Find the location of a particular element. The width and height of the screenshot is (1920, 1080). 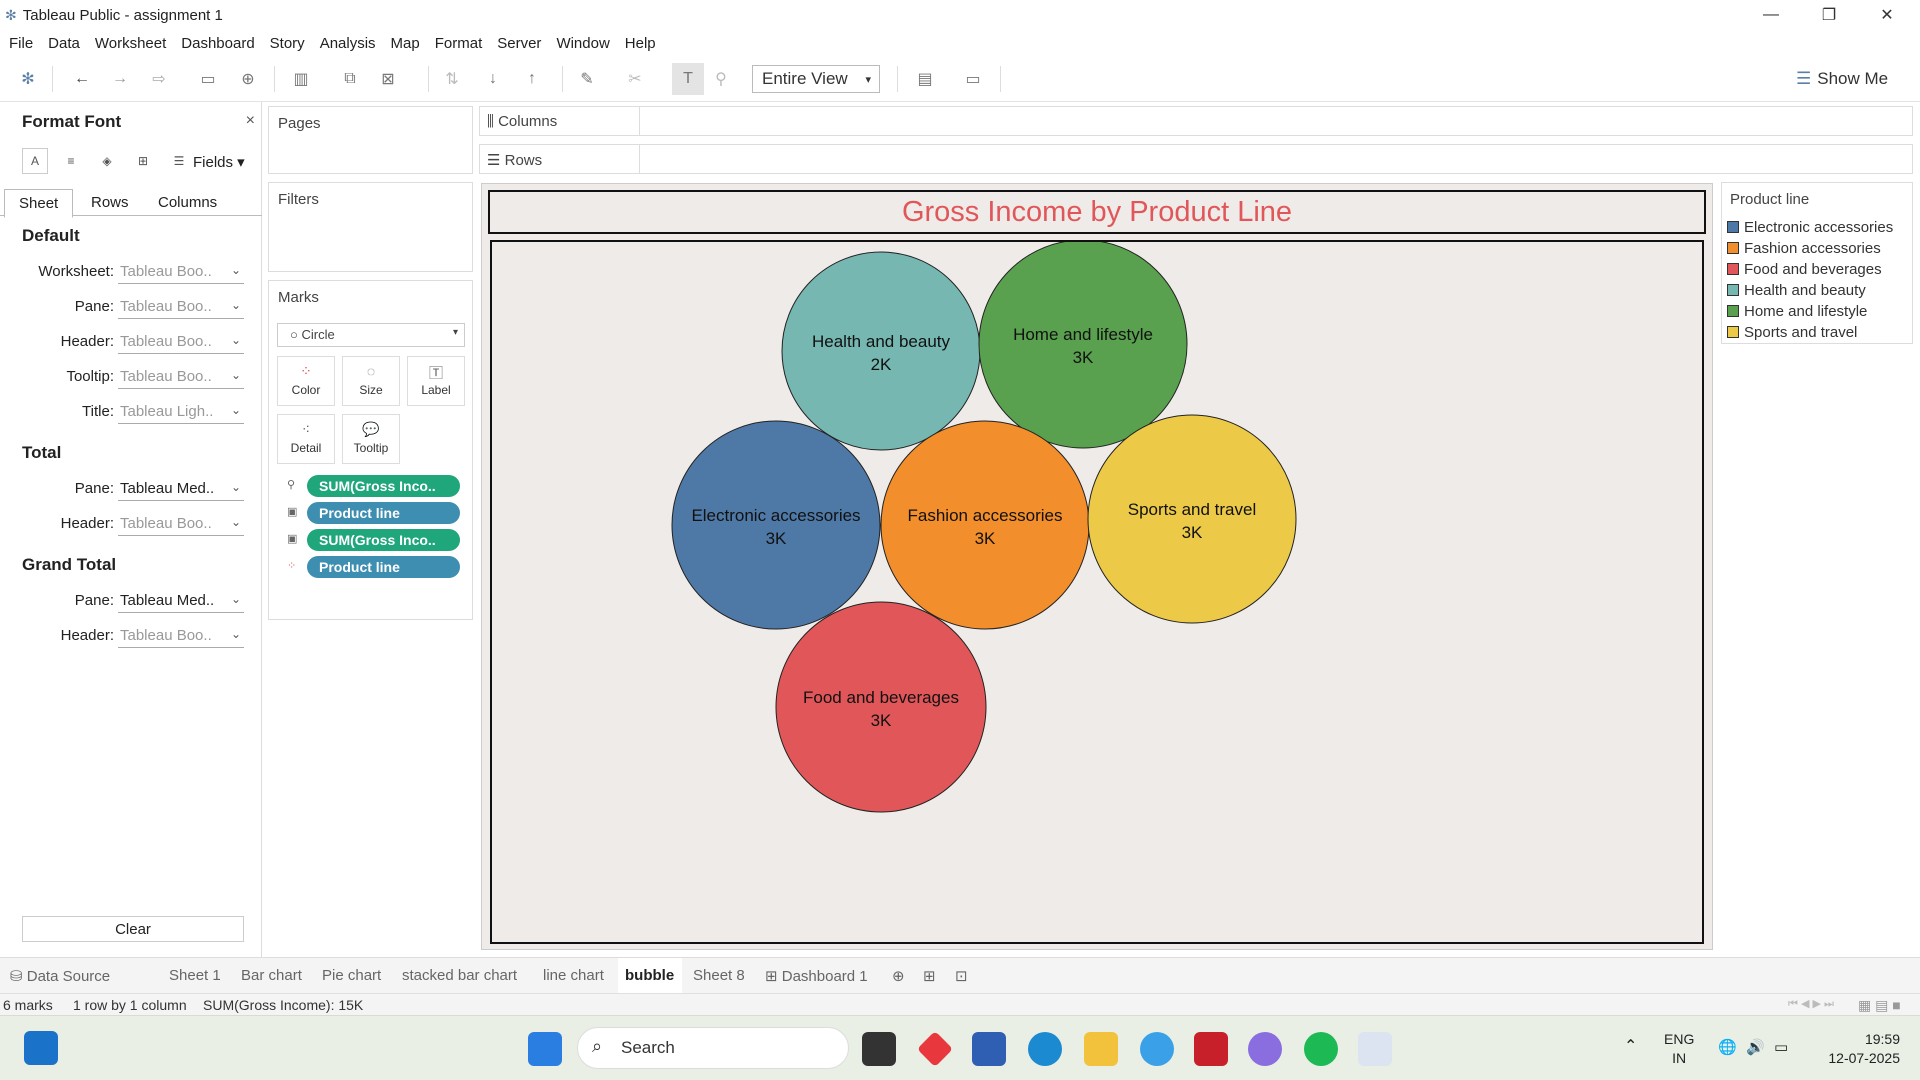

bubble-sports-and-travel: Sports and travel 3K is located at coordinates (1192, 519).